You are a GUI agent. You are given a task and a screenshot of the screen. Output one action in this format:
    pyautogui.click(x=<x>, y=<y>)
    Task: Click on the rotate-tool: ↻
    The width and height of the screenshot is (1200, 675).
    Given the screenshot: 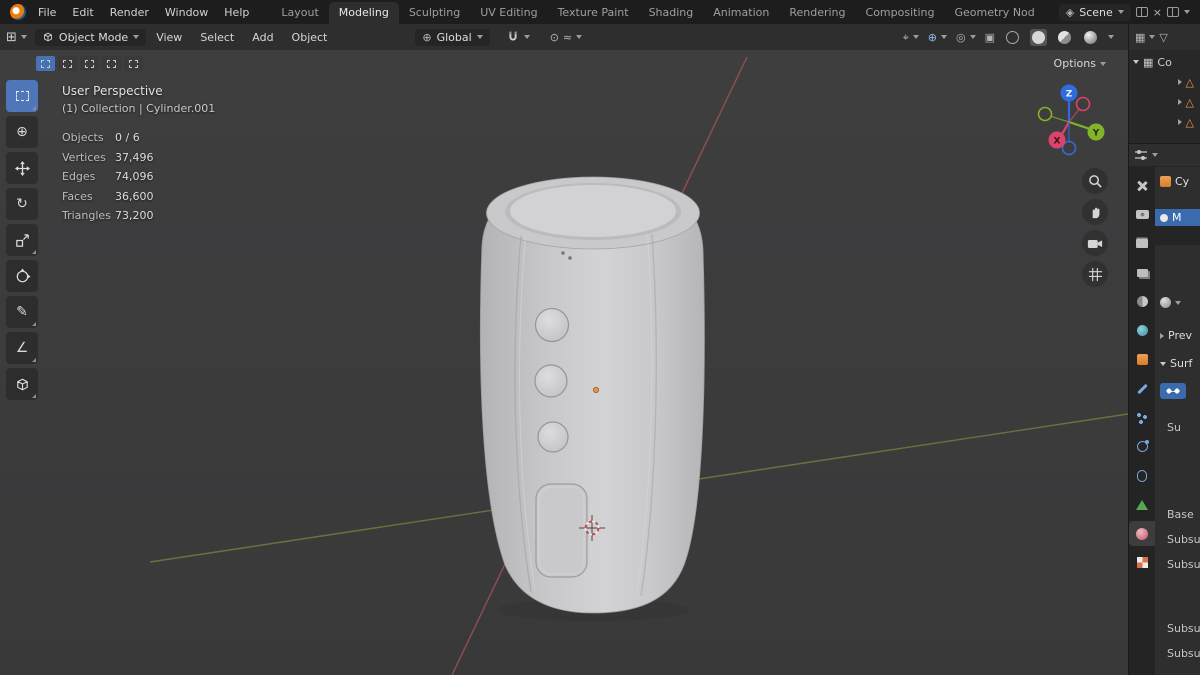 What is the action you would take?
    pyautogui.click(x=22, y=204)
    